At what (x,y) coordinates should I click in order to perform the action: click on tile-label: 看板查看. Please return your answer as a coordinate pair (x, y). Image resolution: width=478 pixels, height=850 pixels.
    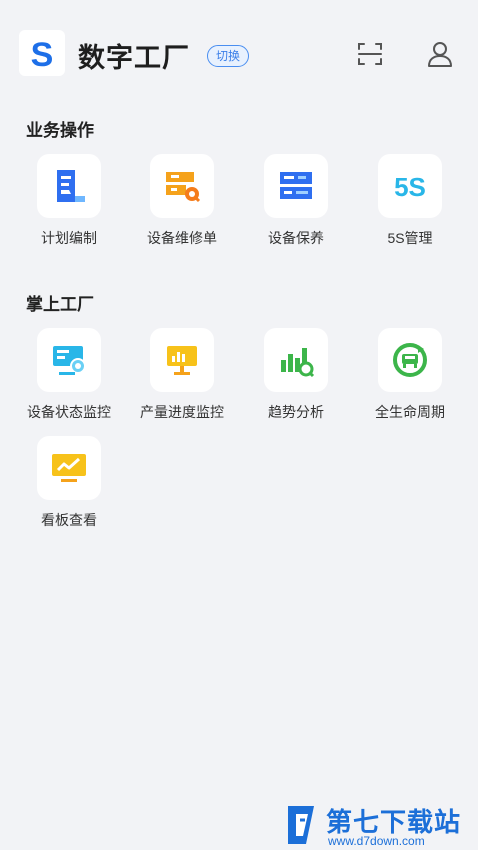
    Looking at the image, I should click on (69, 520).